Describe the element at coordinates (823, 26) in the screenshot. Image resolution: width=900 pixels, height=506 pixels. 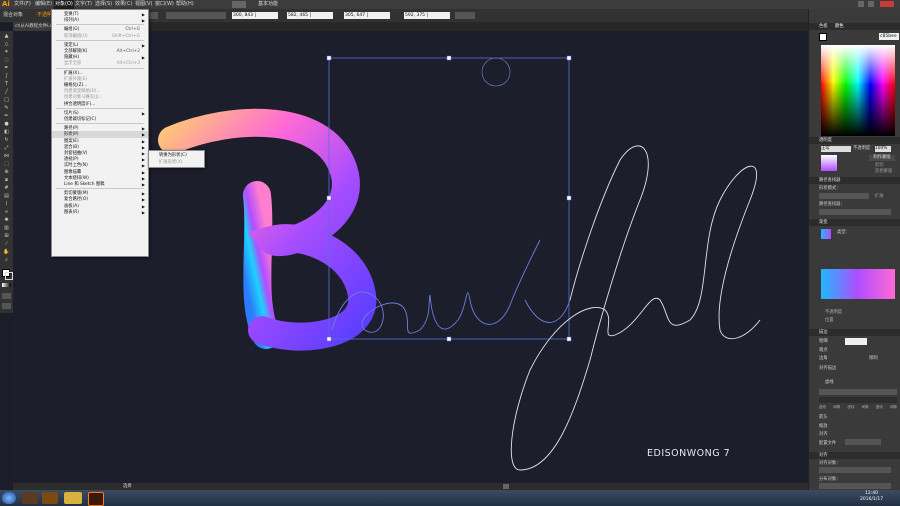
I see `tab-swatches: 色板` at that location.